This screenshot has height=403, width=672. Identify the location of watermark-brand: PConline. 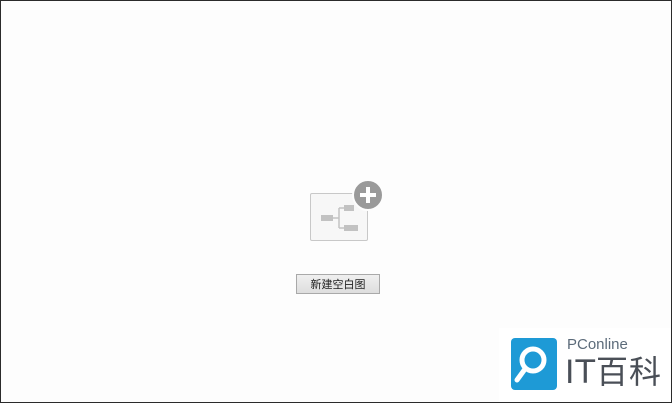
(597, 344).